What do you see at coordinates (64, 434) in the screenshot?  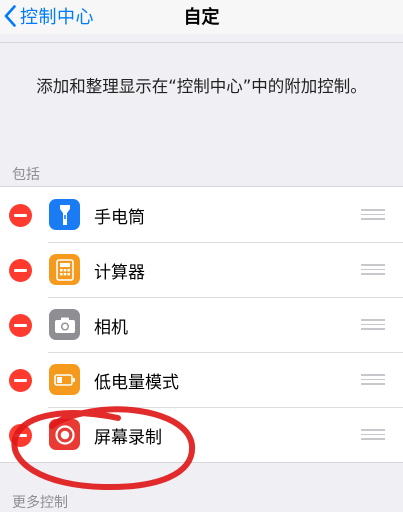 I see `screen-record-icon` at bounding box center [64, 434].